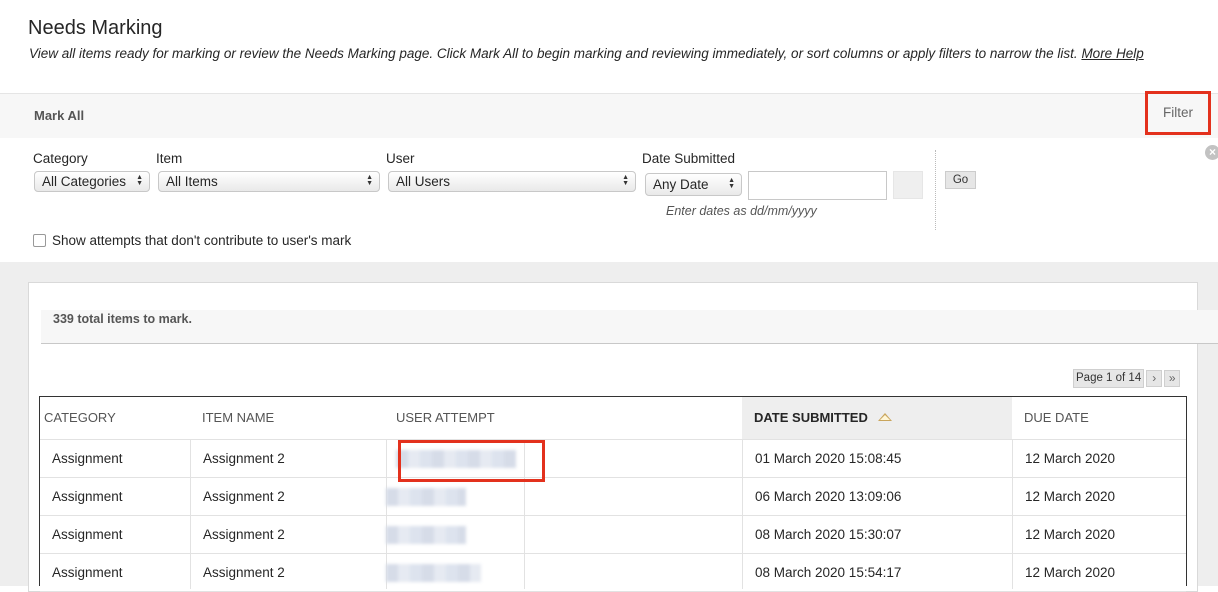 The image size is (1218, 592). Describe the element at coordinates (1178, 113) in the screenshot. I see `filter-button: Filter` at that location.